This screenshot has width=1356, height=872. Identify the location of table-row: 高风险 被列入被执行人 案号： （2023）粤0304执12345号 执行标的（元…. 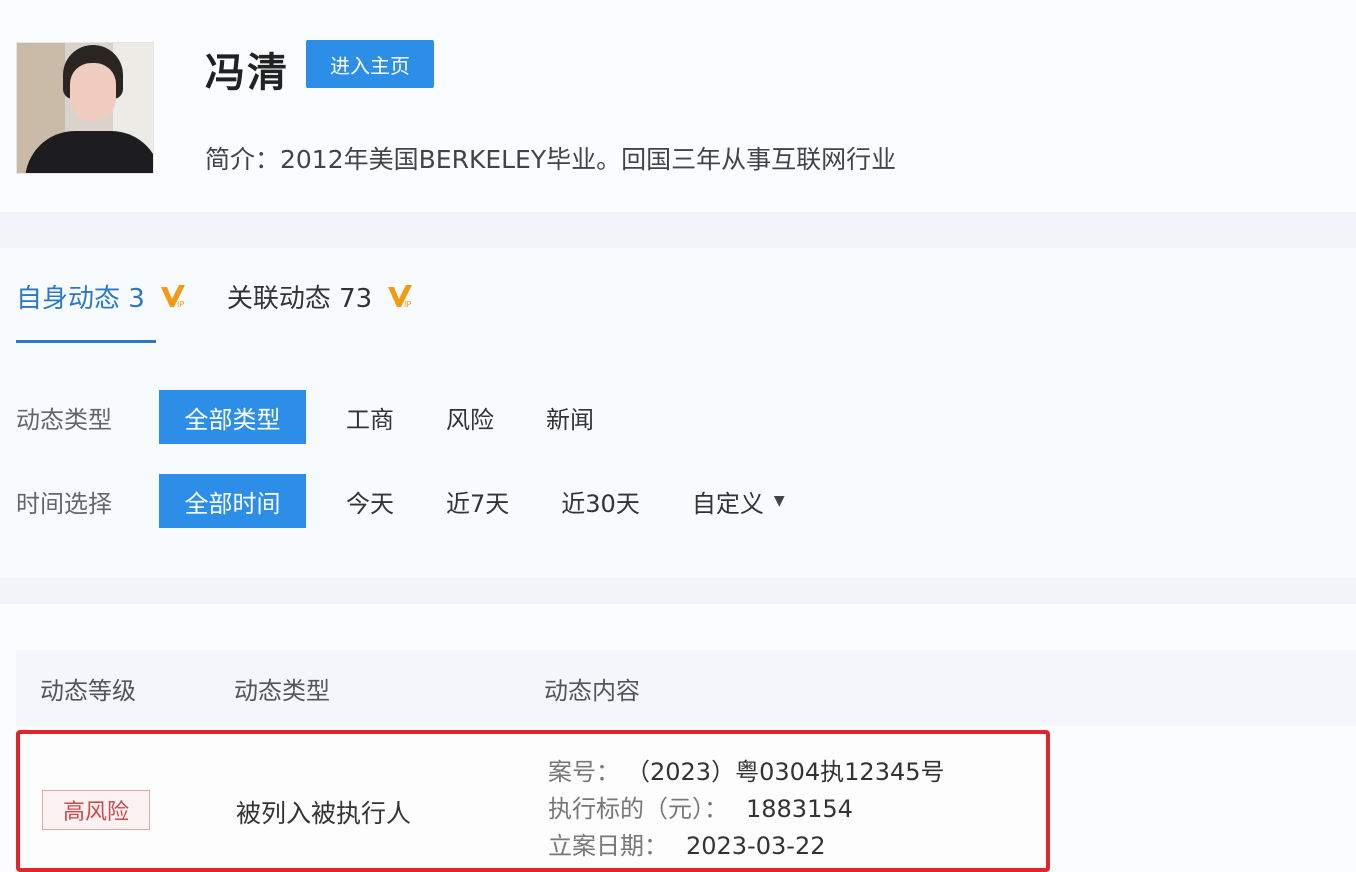
(533, 801).